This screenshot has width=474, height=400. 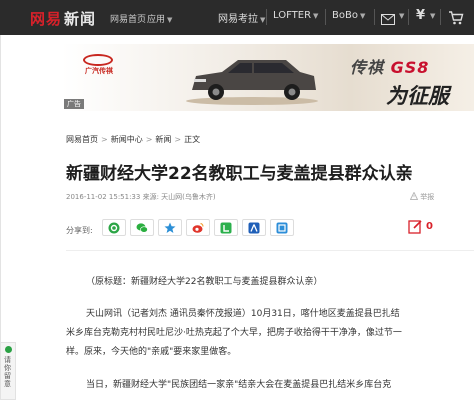 What do you see at coordinates (82, 139) in the screenshot?
I see `breadcrumb-netease-home: 网易首页` at bounding box center [82, 139].